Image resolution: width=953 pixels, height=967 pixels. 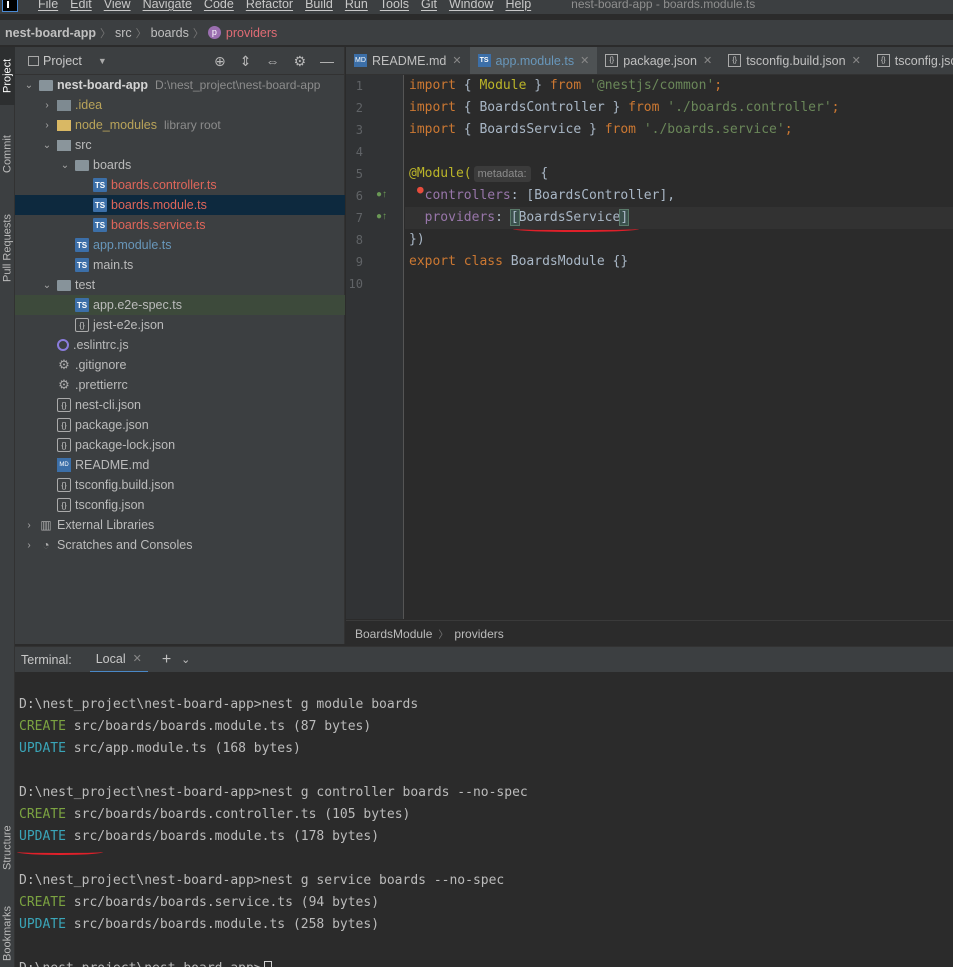 What do you see at coordinates (408, 60) in the screenshot?
I see `editor-tab: MD README.md ✕` at bounding box center [408, 60].